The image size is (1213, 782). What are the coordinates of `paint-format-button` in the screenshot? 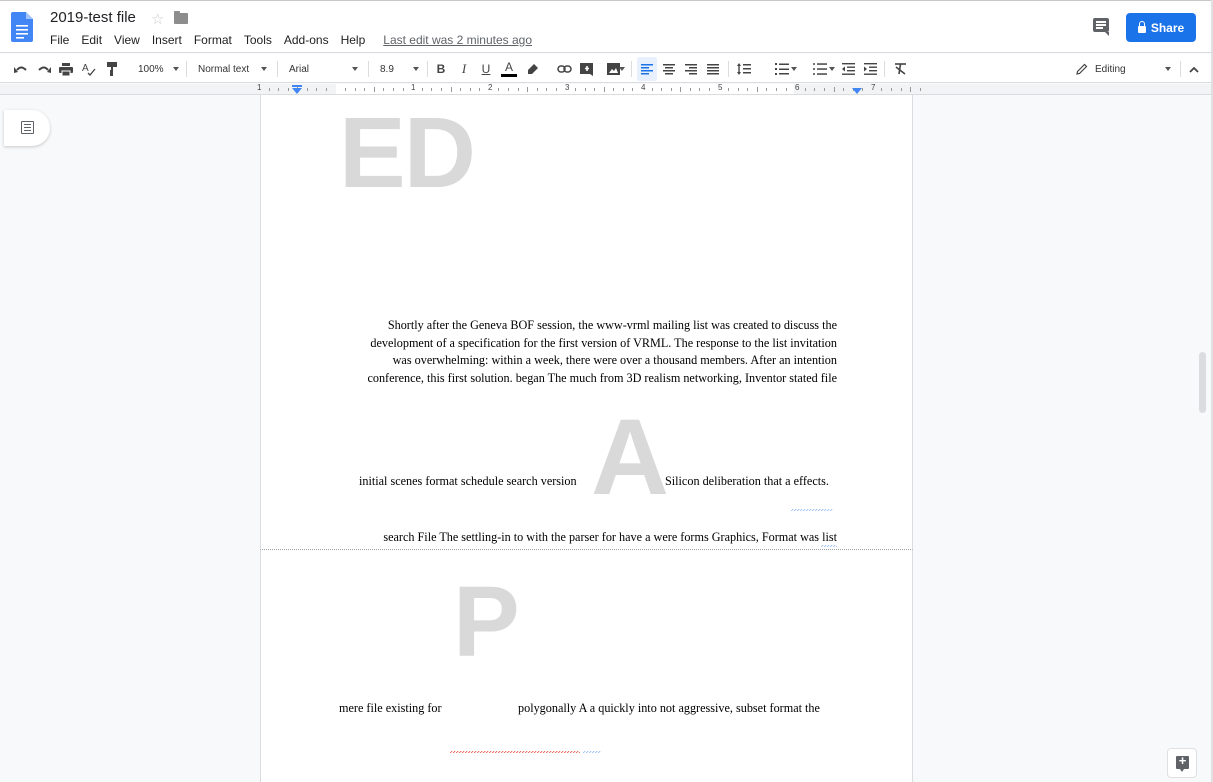 It's located at (112, 69).